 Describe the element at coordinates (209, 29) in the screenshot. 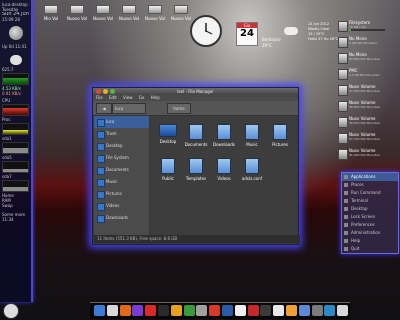

I see `clock-face-icon` at that location.